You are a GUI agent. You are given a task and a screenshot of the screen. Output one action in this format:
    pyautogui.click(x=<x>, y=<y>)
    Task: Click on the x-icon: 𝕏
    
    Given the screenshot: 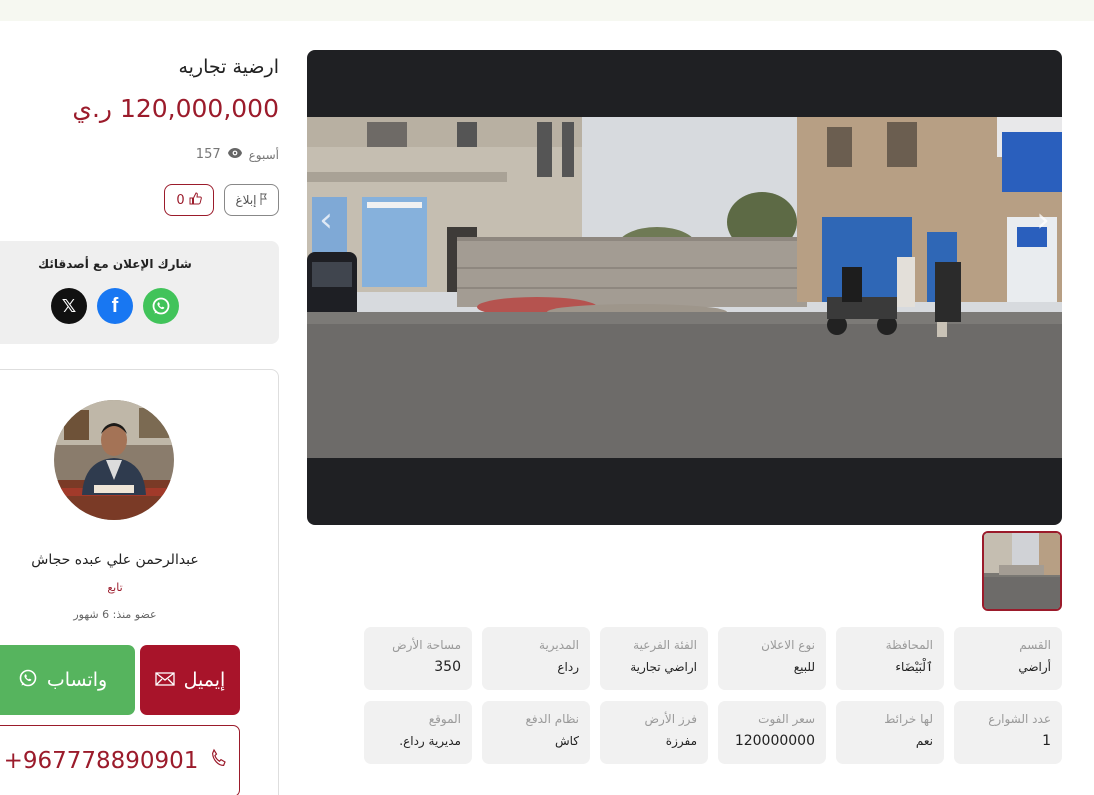 What is the action you would take?
    pyautogui.click(x=69, y=306)
    